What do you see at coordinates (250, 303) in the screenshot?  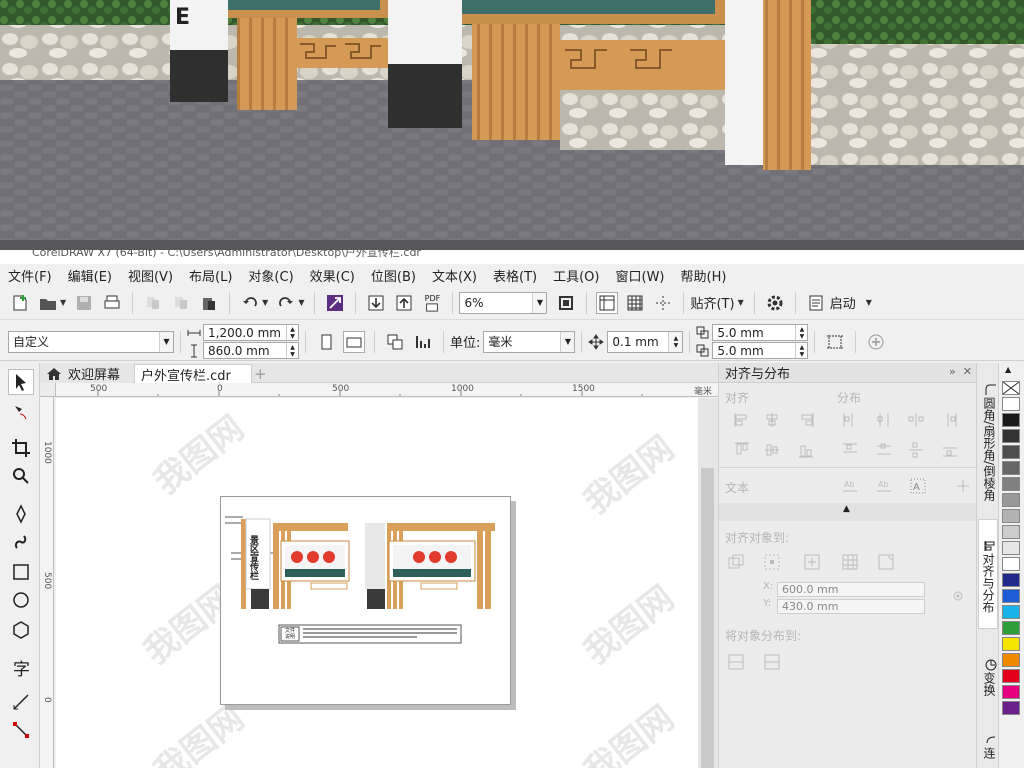 I see `undo-icon` at bounding box center [250, 303].